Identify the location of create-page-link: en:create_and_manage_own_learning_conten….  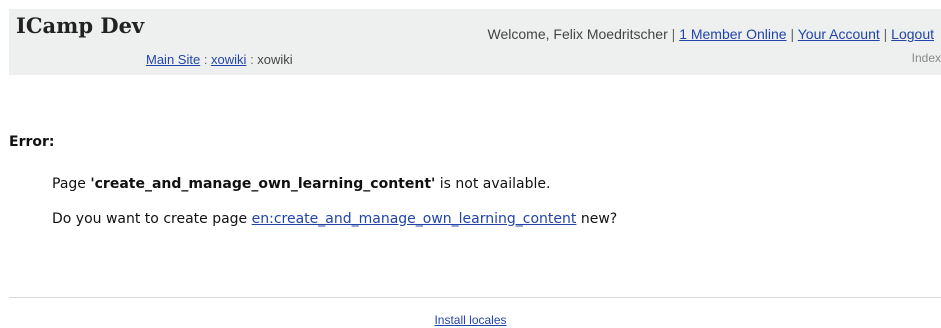
(414, 219).